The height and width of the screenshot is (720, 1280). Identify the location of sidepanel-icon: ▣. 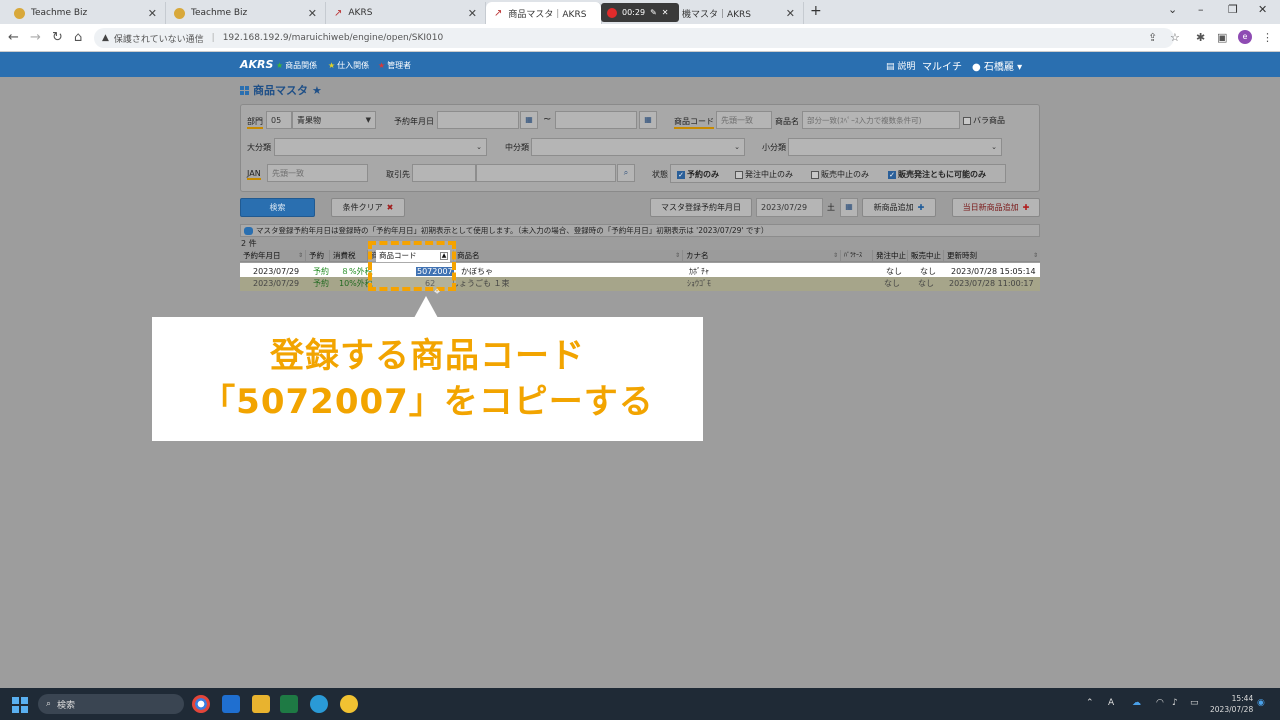
(1222, 37).